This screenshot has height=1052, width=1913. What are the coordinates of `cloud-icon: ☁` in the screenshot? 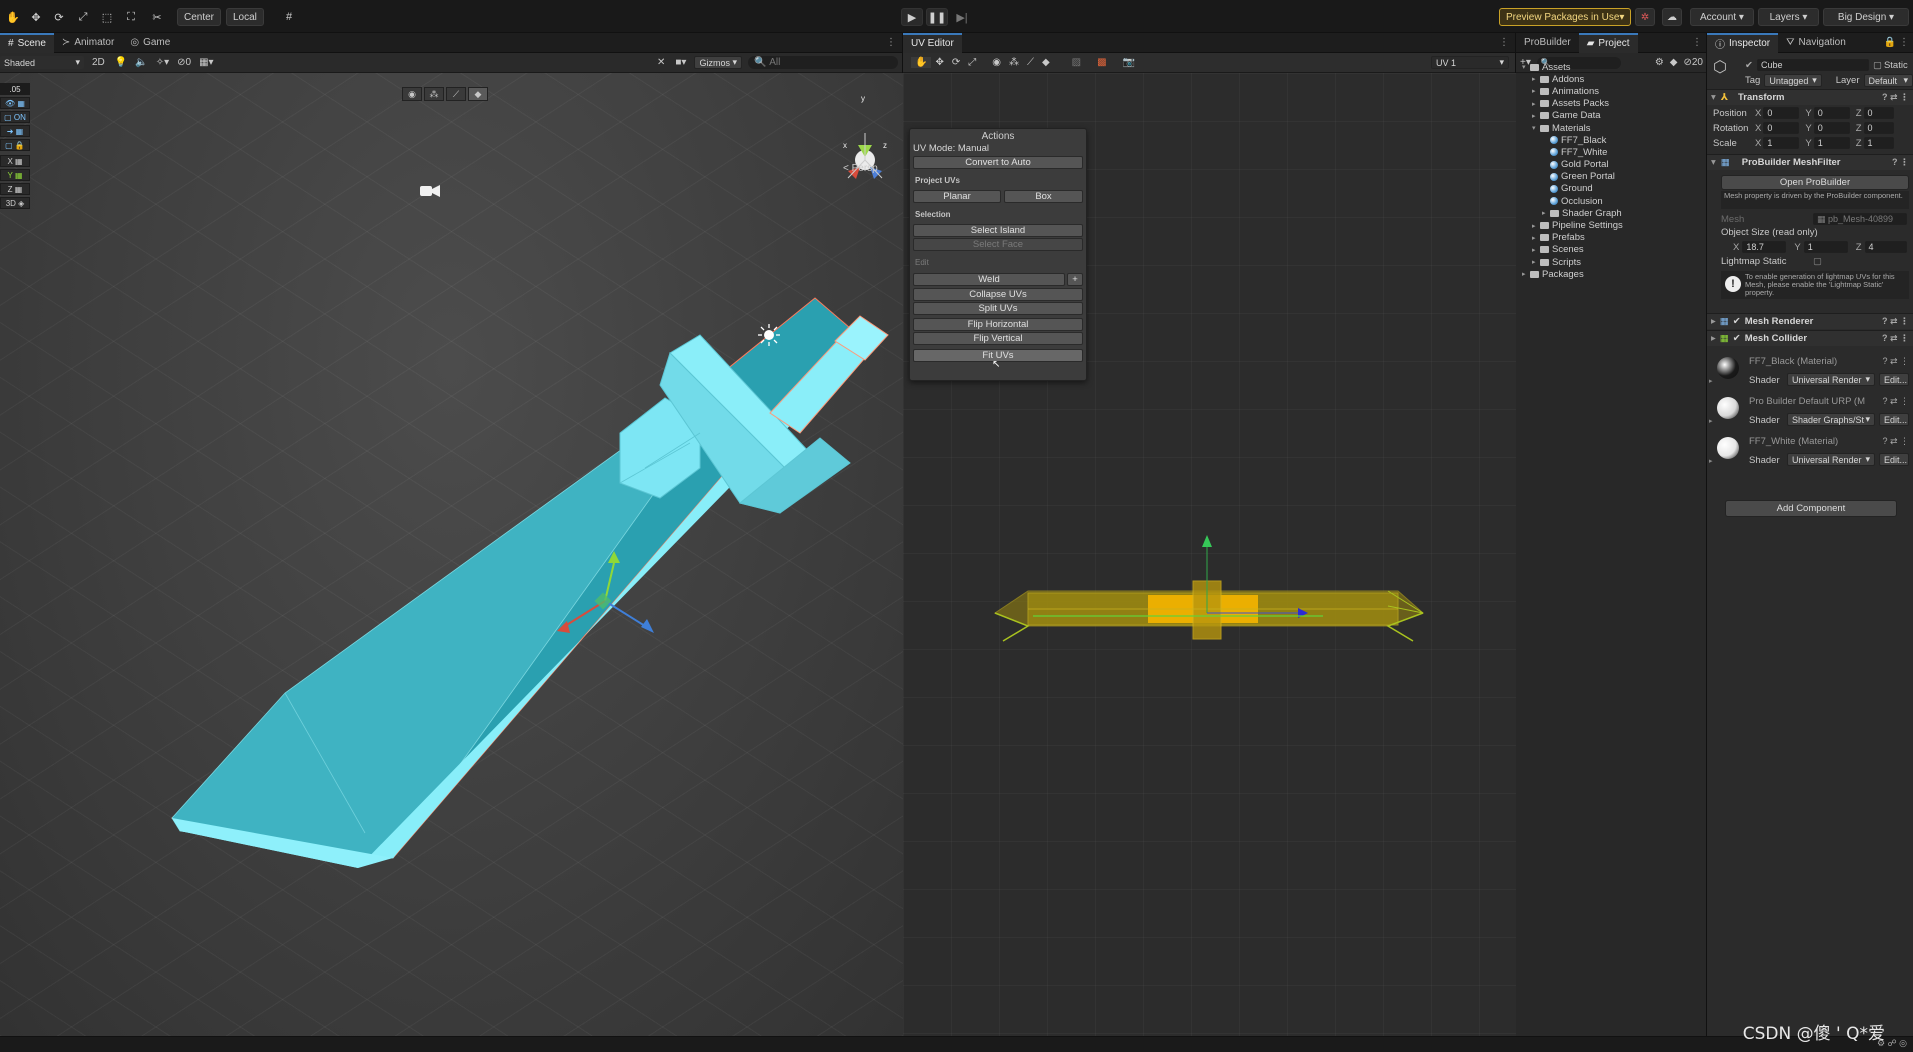 It's located at (1672, 17).